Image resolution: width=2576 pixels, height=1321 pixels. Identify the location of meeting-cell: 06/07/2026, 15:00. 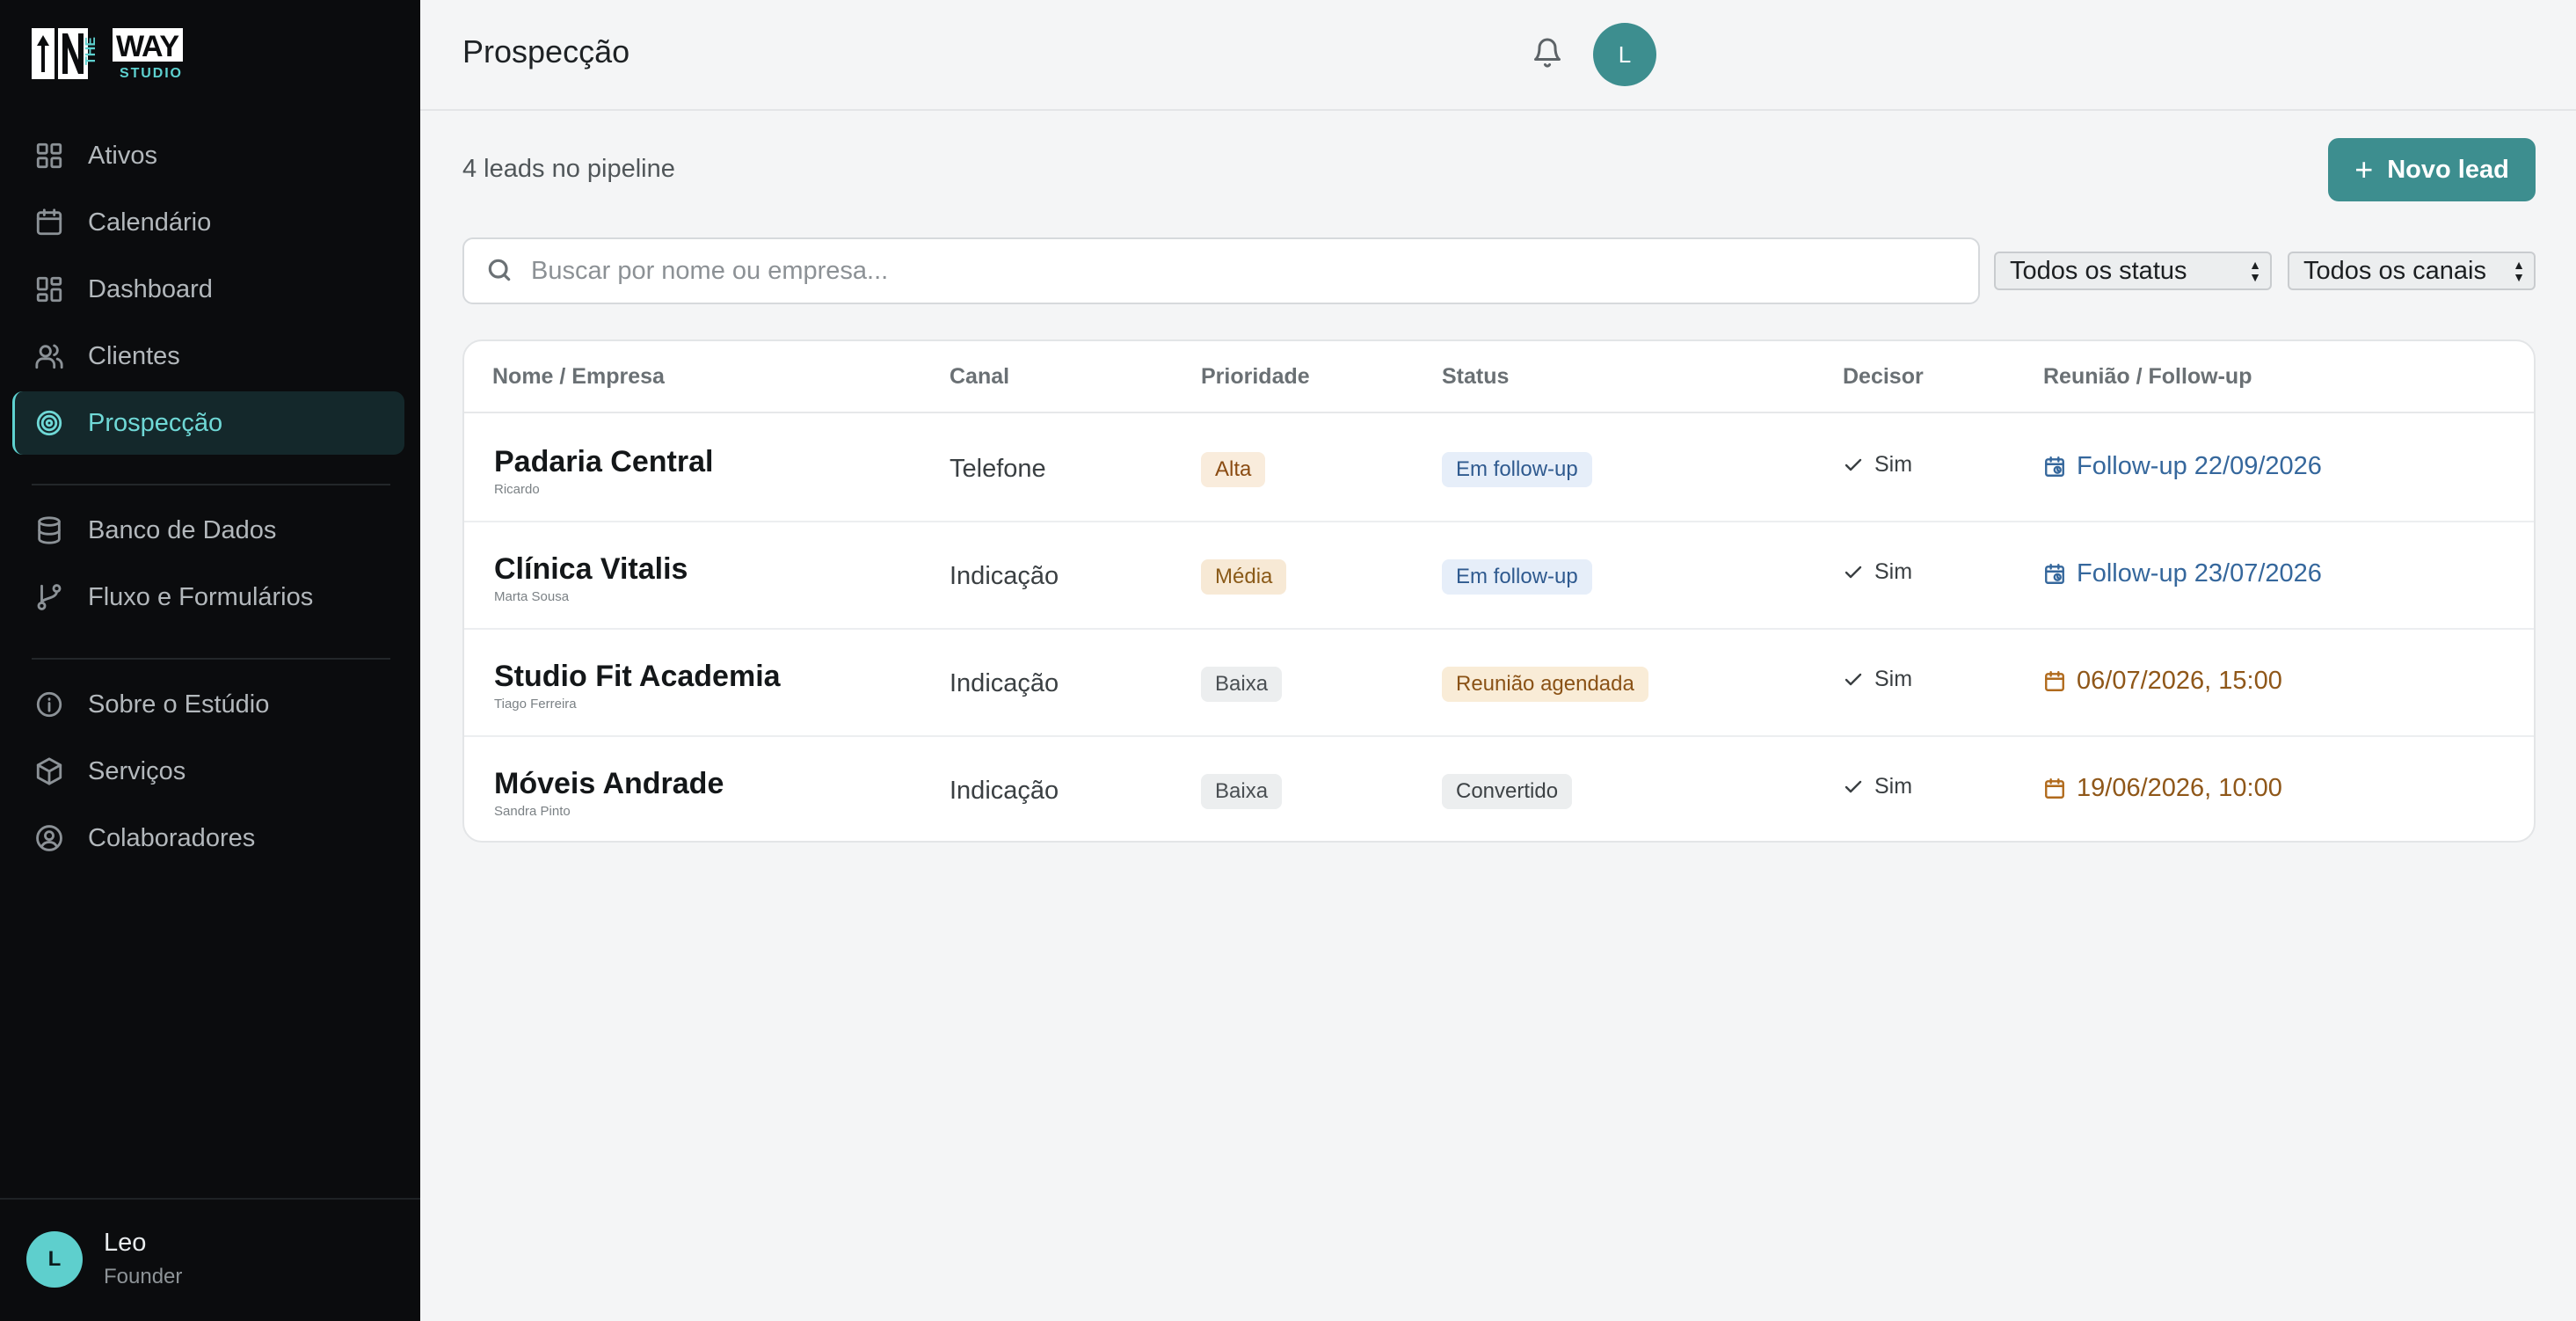
(2162, 681).